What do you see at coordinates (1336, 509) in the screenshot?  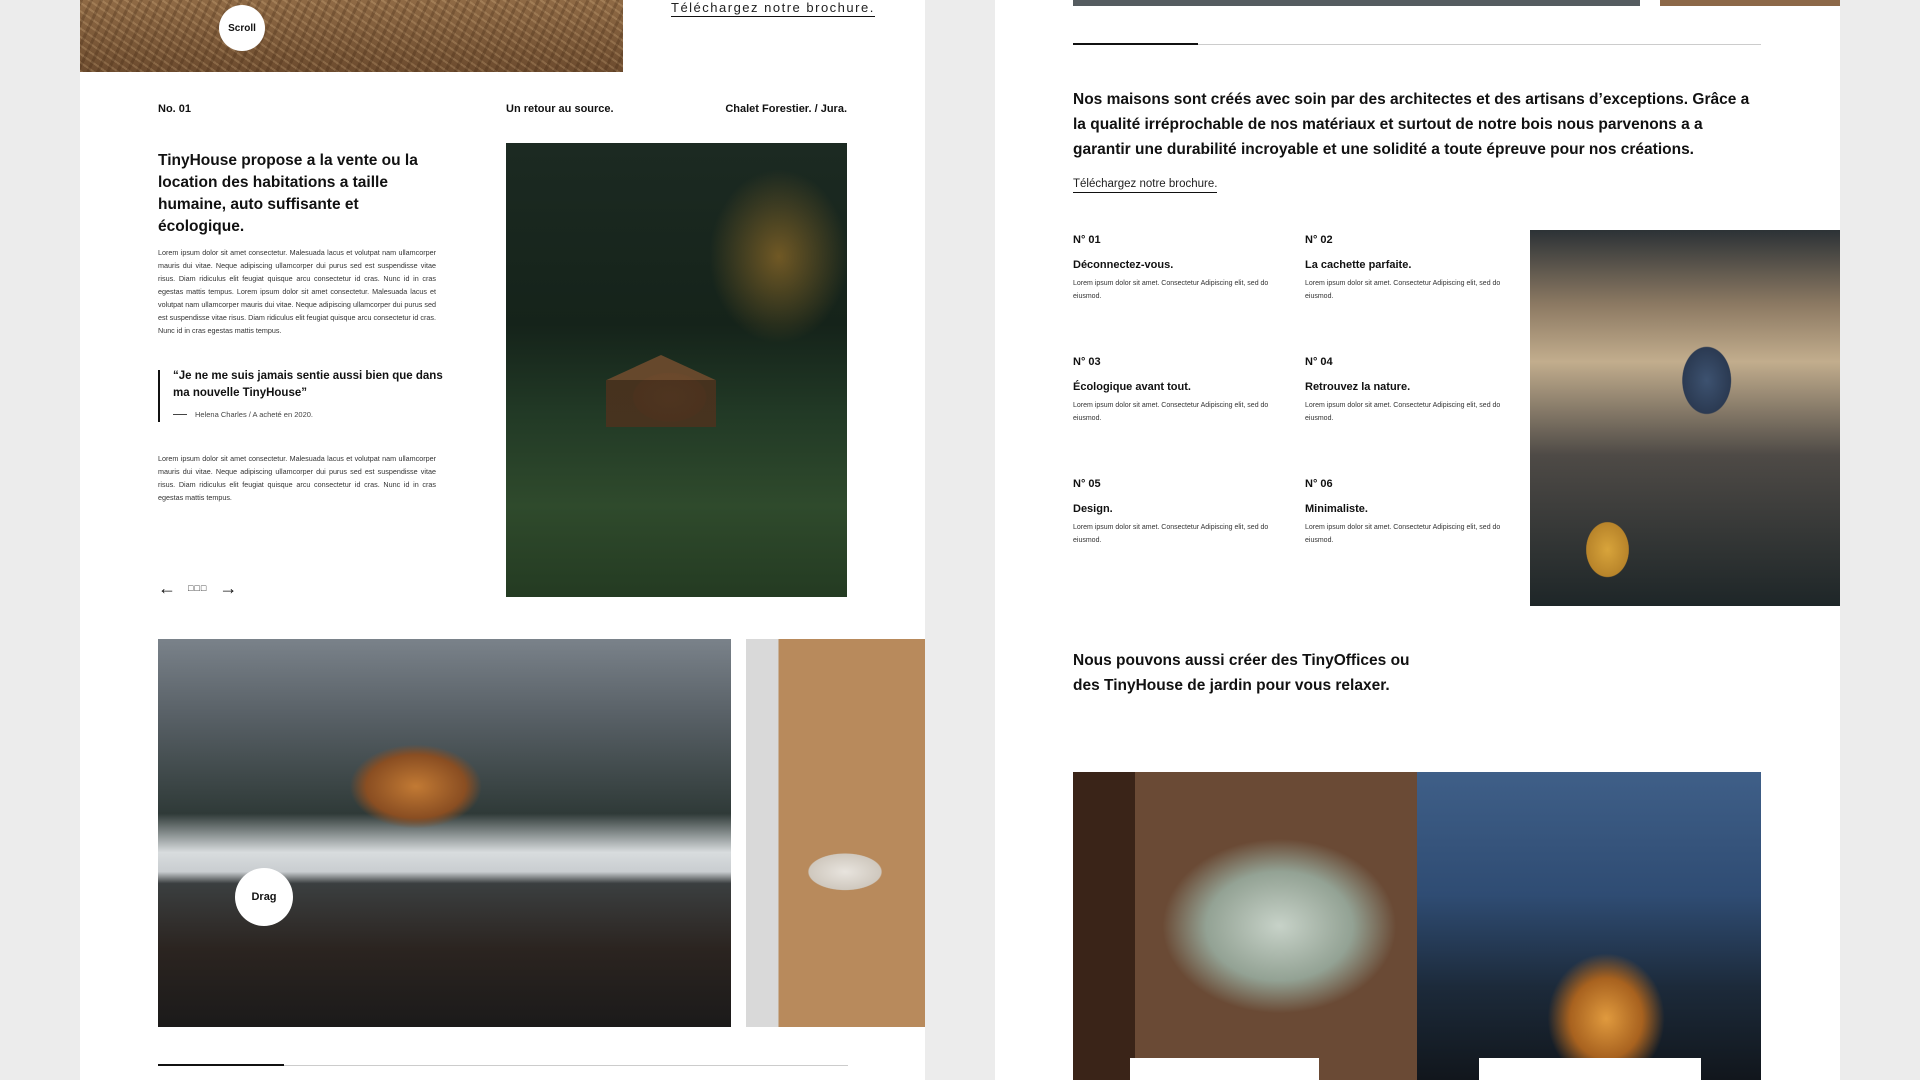 I see `feature-title: Minimaliste.` at bounding box center [1336, 509].